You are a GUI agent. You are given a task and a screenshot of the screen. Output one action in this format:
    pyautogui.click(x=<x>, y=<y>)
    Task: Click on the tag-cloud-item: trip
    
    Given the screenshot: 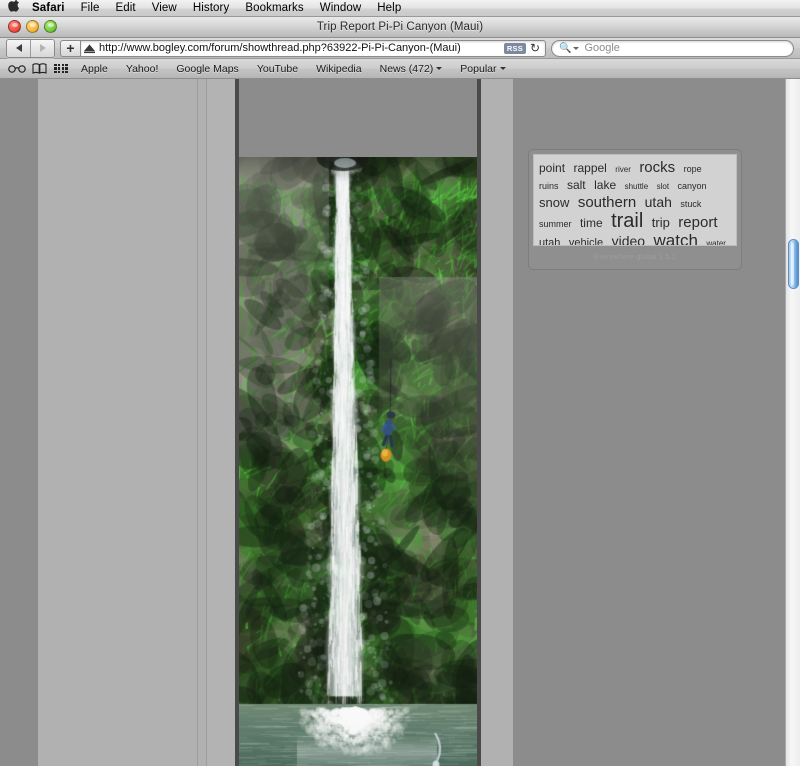 What is the action you would take?
    pyautogui.click(x=661, y=222)
    